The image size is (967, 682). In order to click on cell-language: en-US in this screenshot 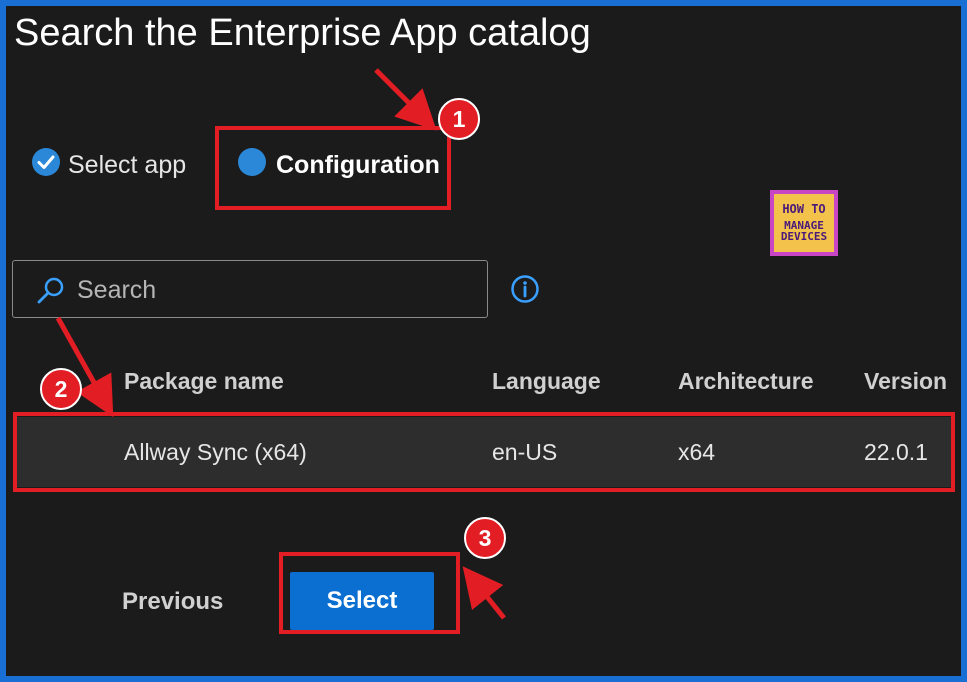, I will do `click(525, 452)`.